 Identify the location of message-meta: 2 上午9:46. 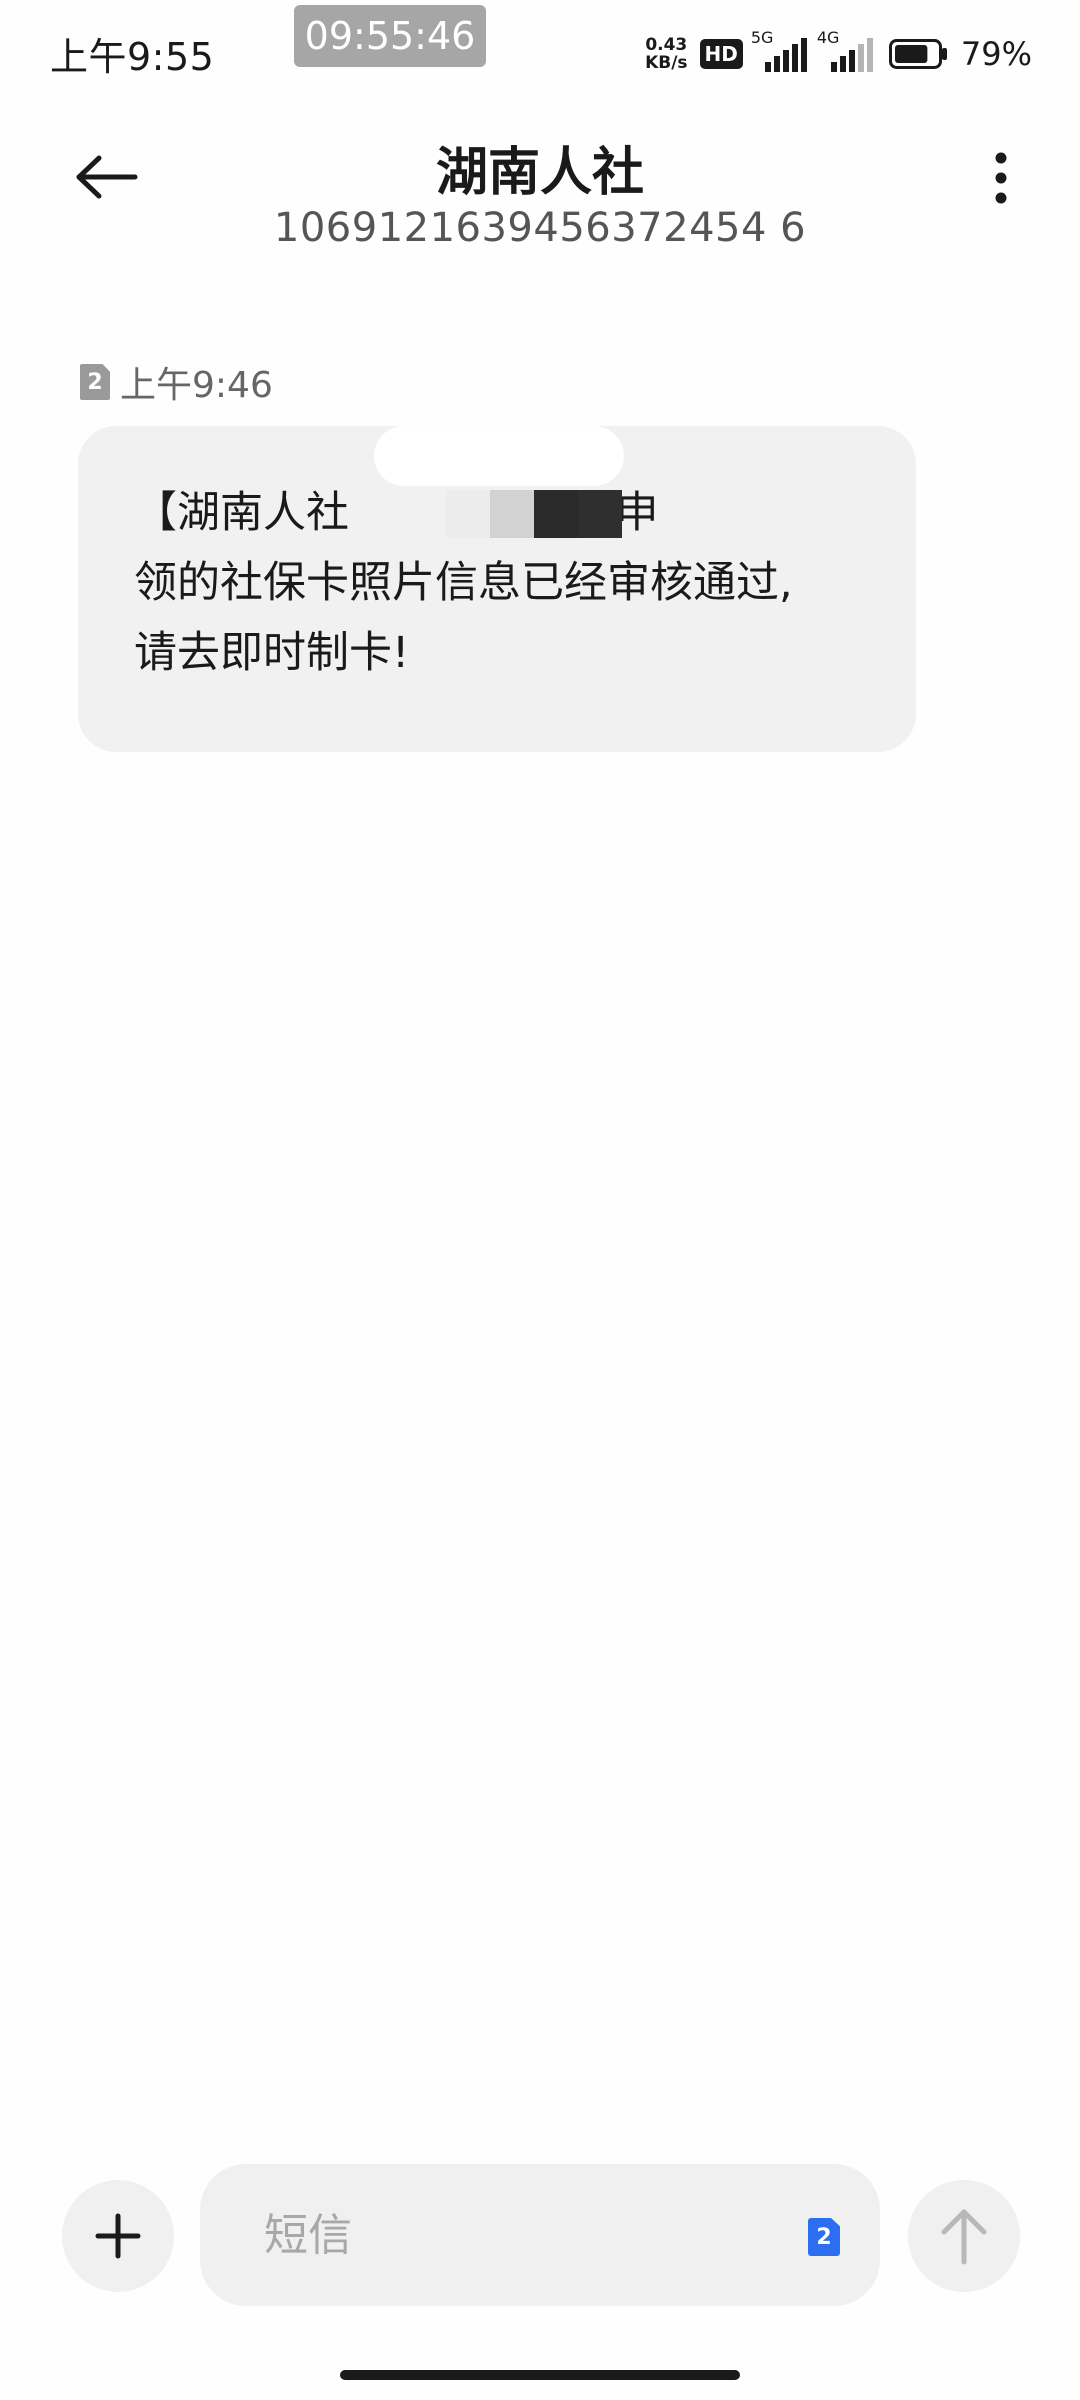
(176, 382).